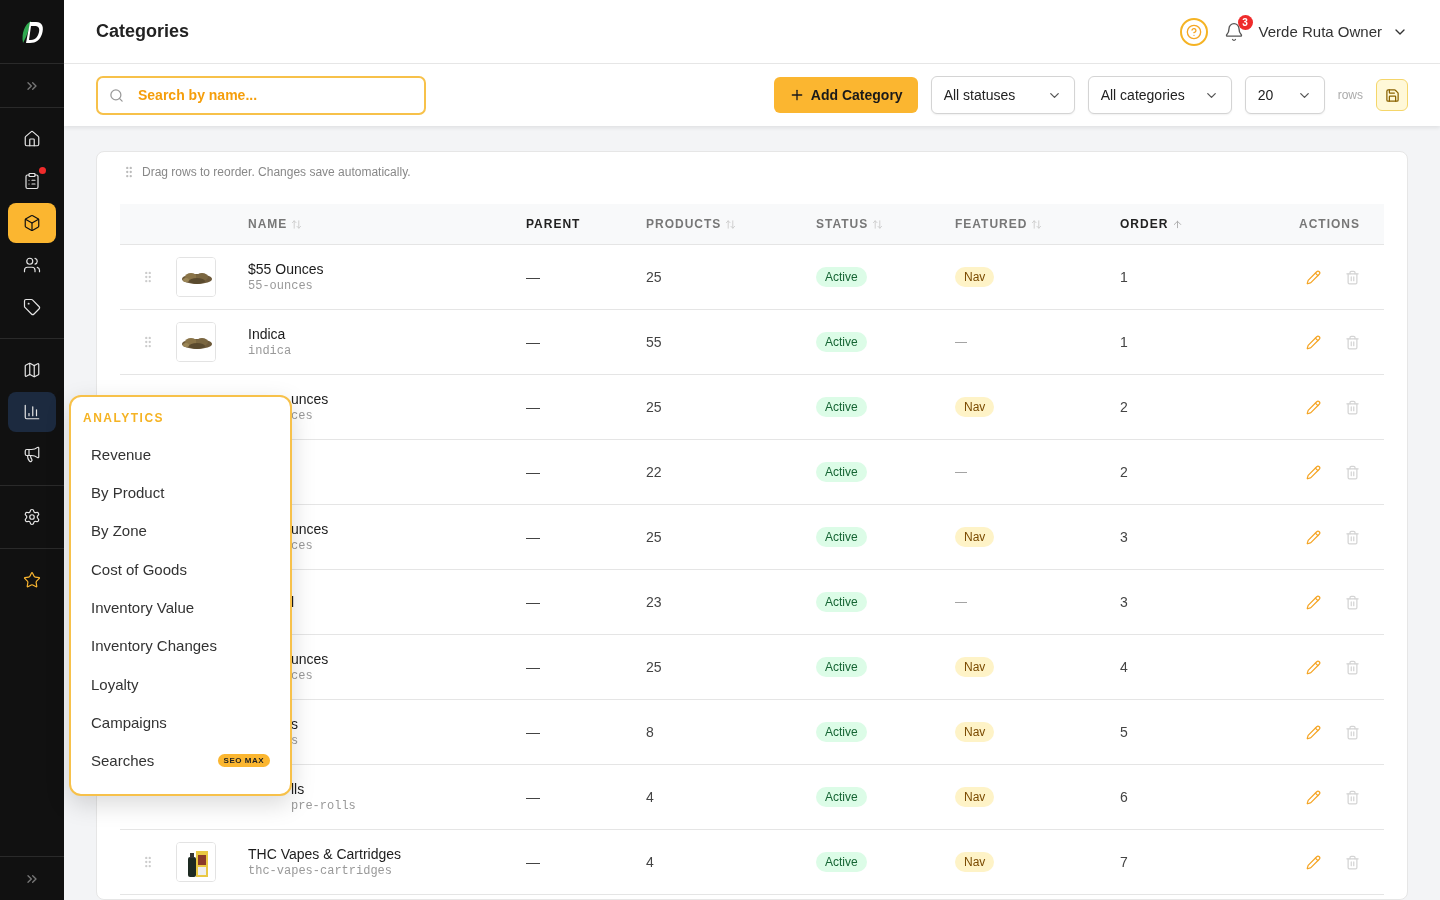 This screenshot has width=1440, height=900. I want to click on filter-select: All categories, so click(1159, 95).